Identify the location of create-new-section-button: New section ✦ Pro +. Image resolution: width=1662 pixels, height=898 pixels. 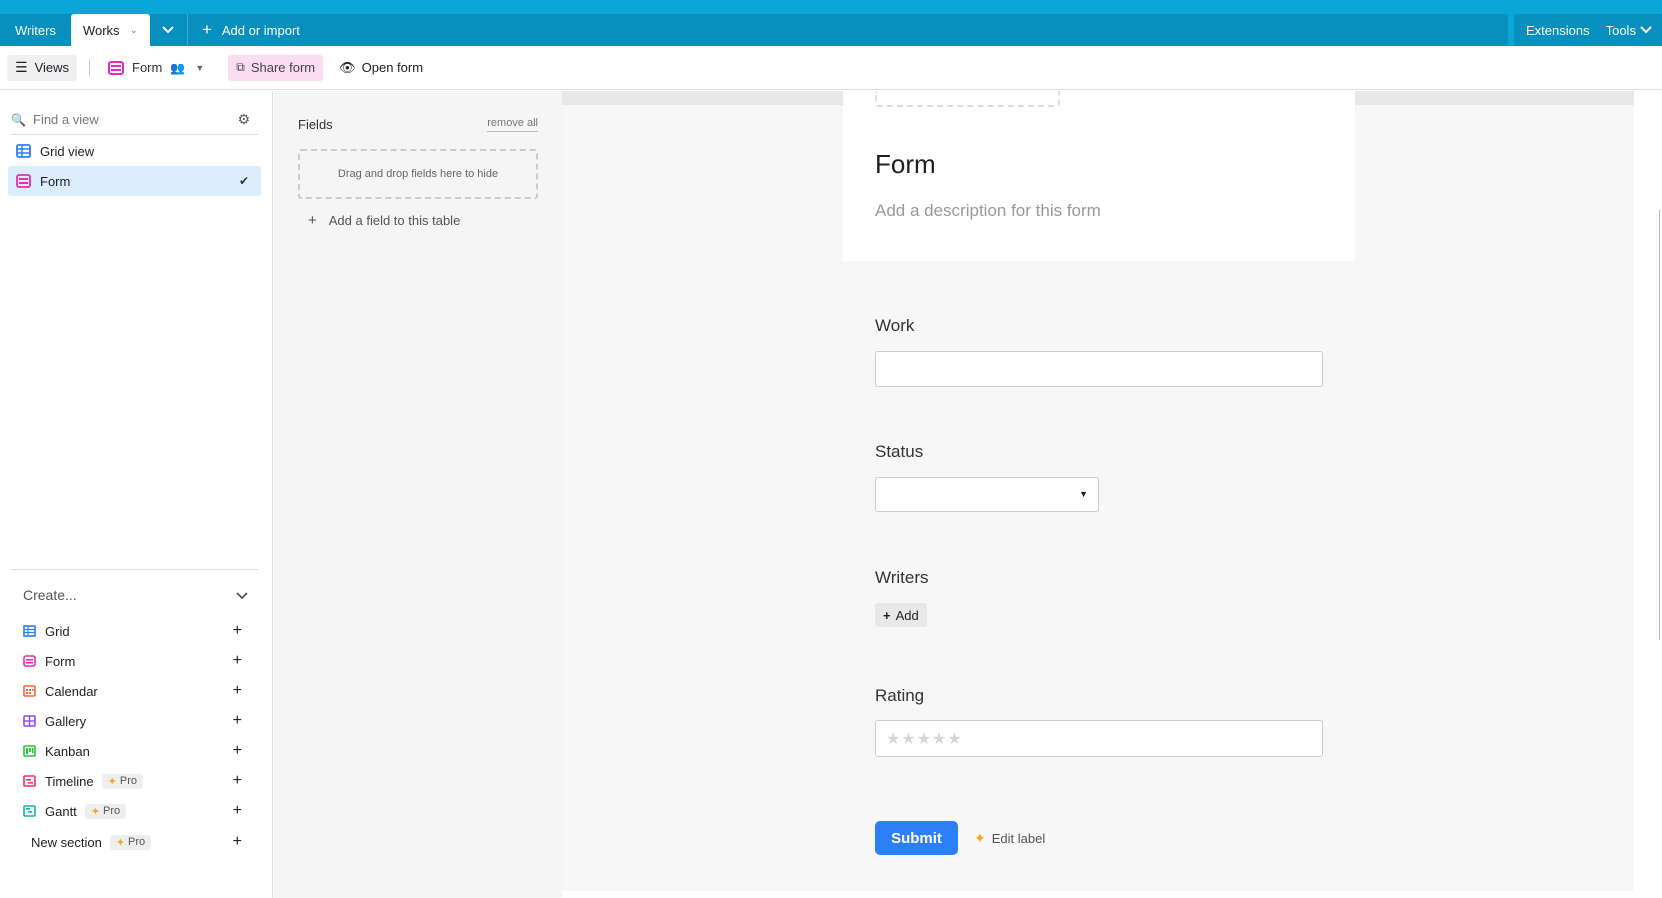
(135, 842).